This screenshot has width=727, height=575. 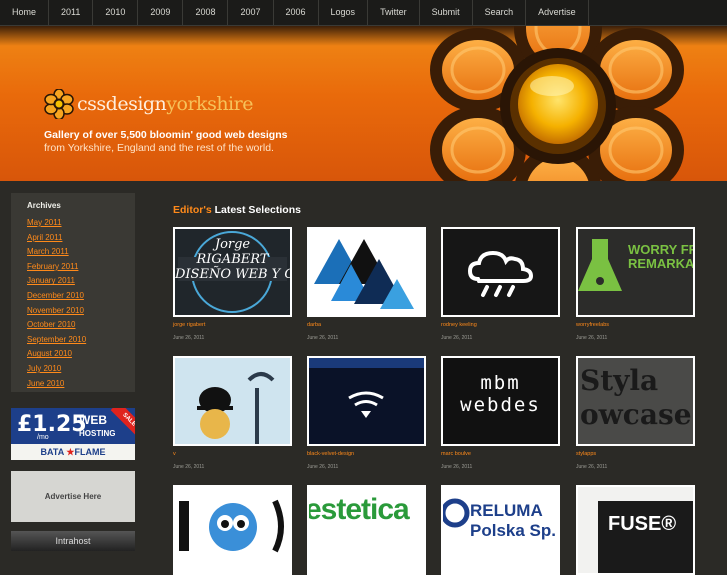 I want to click on nav-2009: 2009, so click(x=161, y=13).